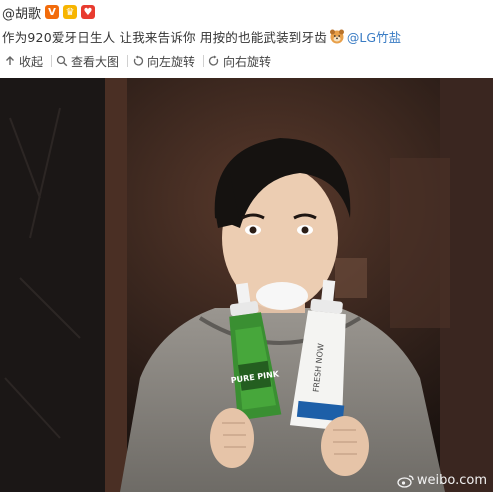  What do you see at coordinates (95, 61) in the screenshot?
I see `view-large-label: 查看大图` at bounding box center [95, 61].